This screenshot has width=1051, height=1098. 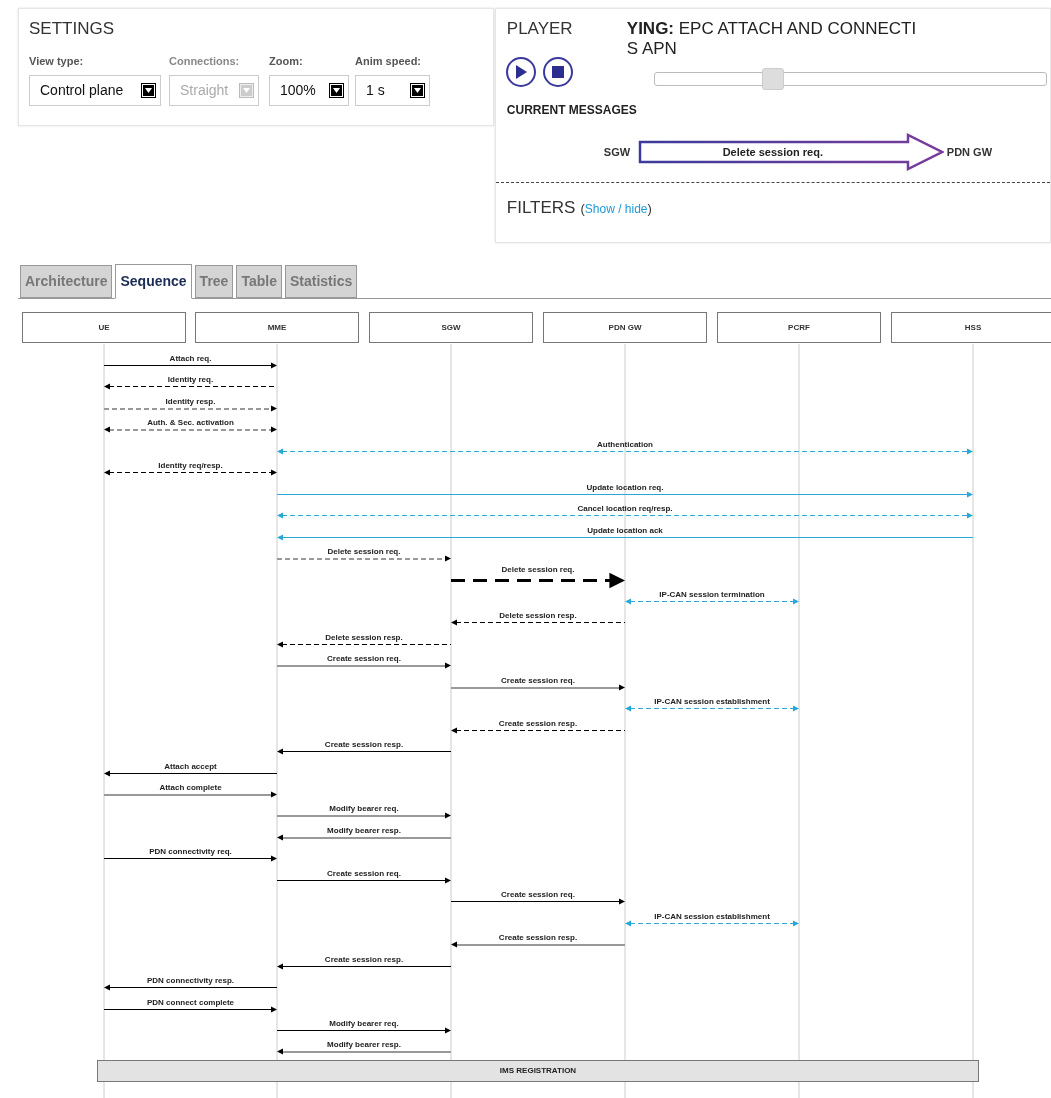 I want to click on panel-title: SETTINGS, so click(x=72, y=29).